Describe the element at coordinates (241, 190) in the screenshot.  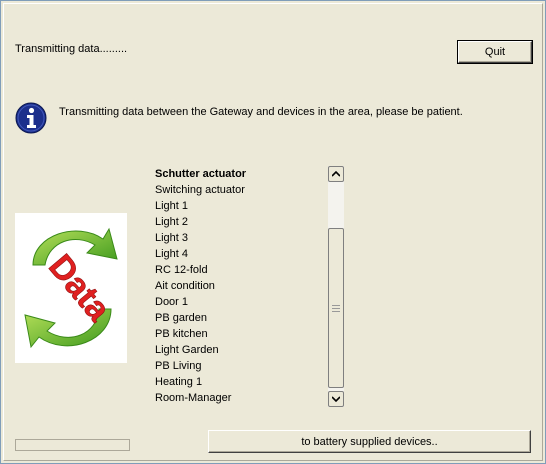
I see `list-item: Switching actuator` at that location.